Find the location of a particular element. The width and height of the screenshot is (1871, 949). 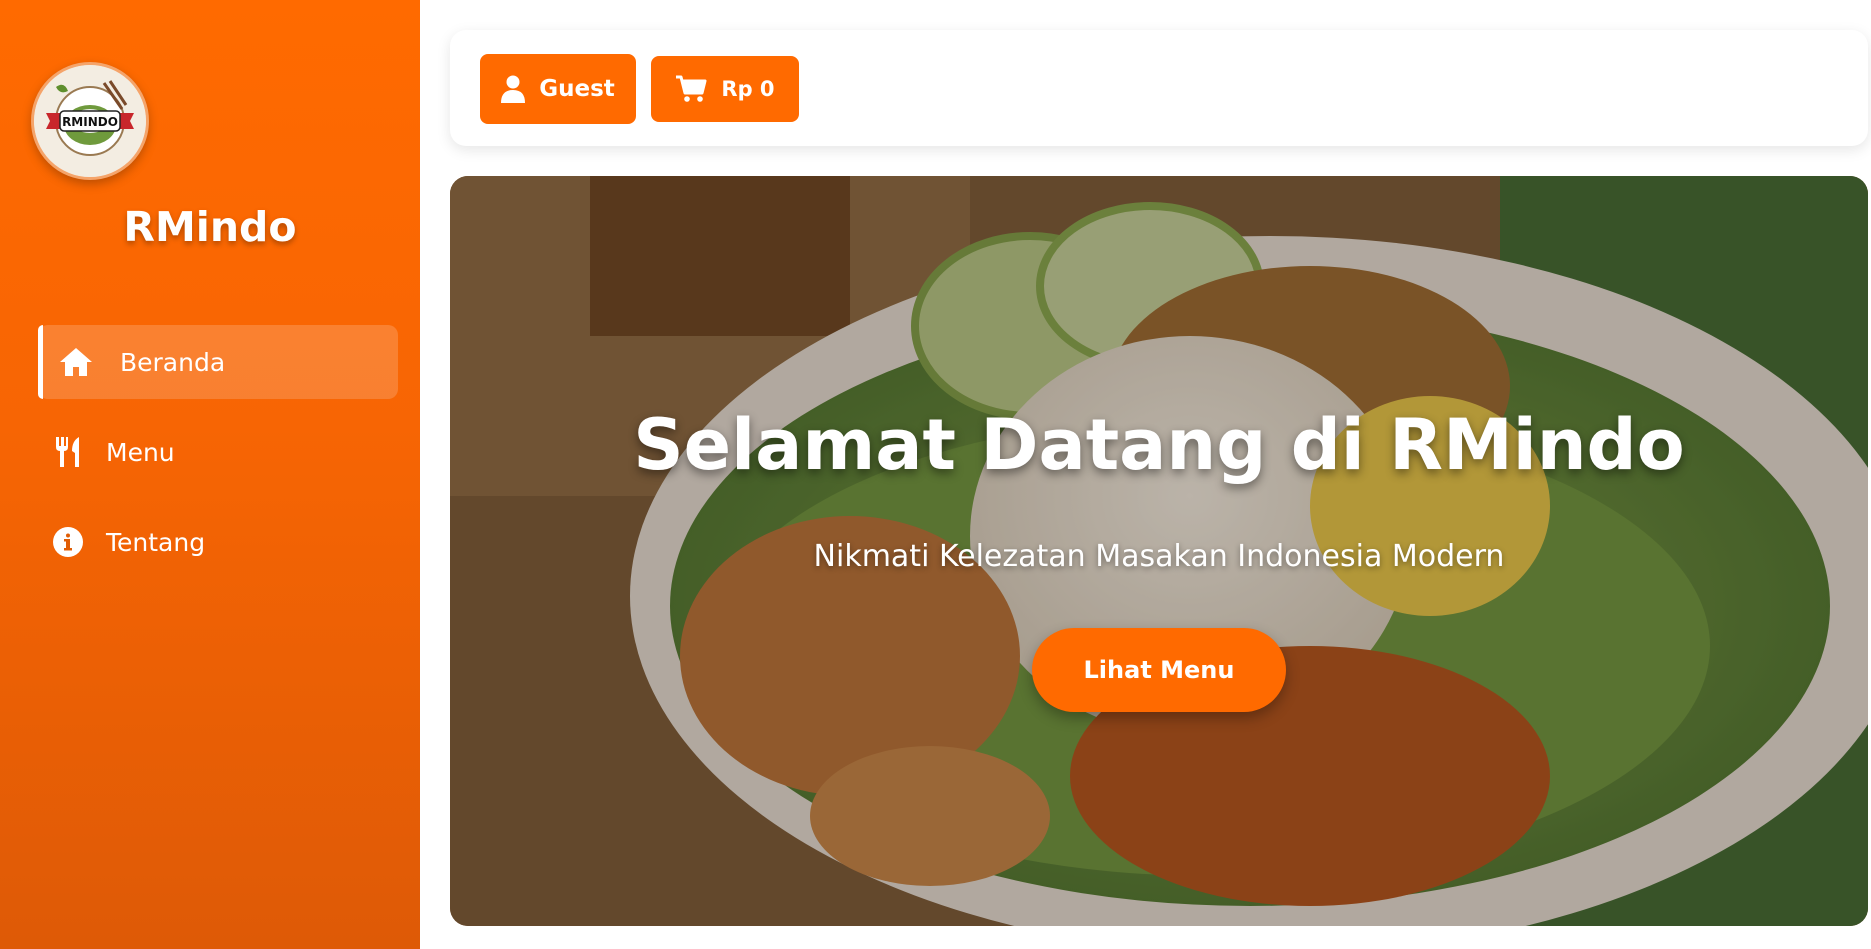

sidebar-item-label: Menu is located at coordinates (140, 452).